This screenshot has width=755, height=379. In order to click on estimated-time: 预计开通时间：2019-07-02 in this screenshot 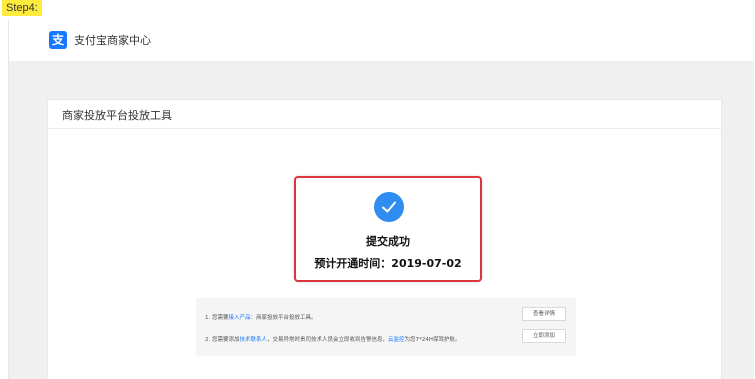, I will do `click(388, 263)`.